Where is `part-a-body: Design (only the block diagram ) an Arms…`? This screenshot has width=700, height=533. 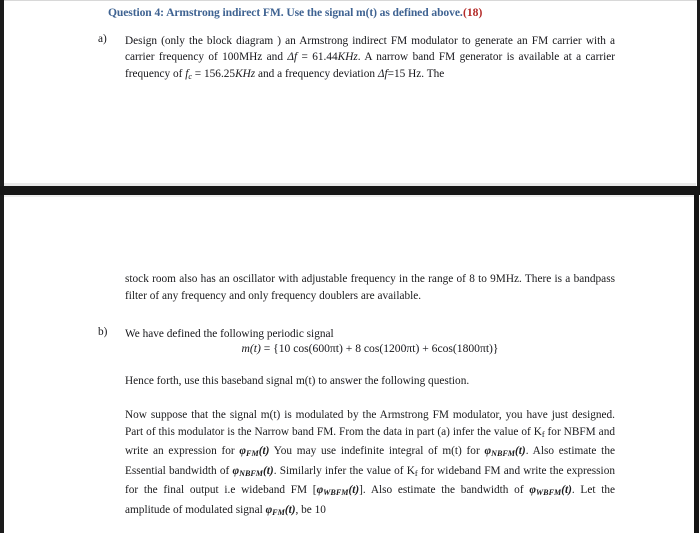
part-a-body: Design (only the block diagram ) an Arms… is located at coordinates (370, 59).